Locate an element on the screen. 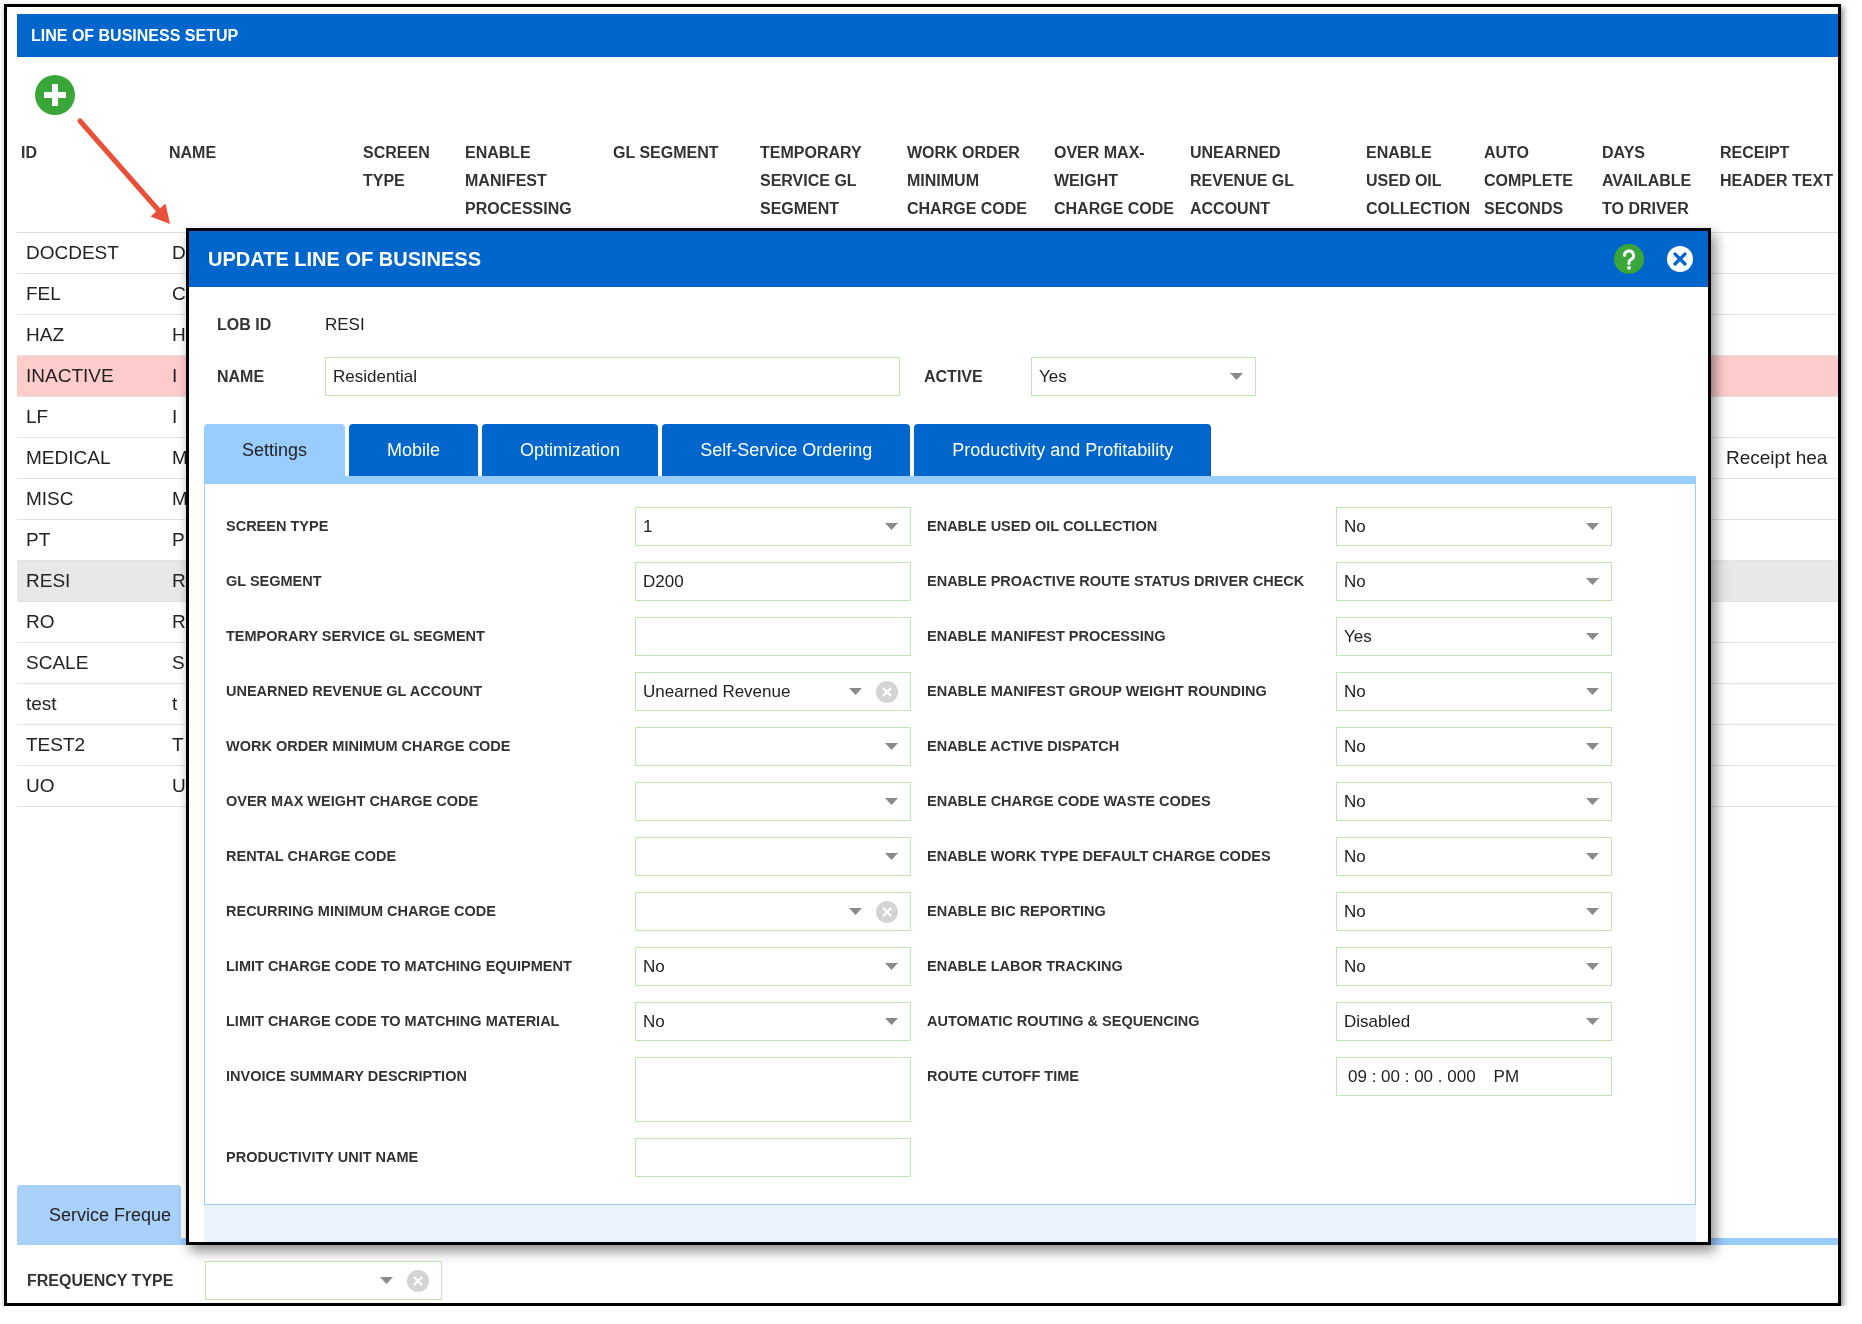  field-label: ENABLE LABOR TRACKING is located at coordinates (1025, 966).